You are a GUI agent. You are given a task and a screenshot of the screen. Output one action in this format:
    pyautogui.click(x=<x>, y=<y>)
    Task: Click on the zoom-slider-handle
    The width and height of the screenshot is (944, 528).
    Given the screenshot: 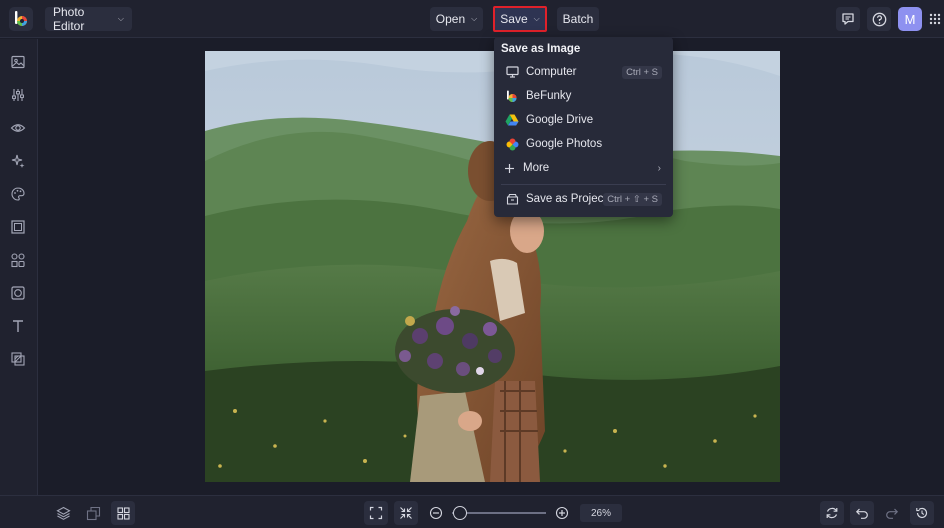 What is the action you would take?
    pyautogui.click(x=460, y=513)
    